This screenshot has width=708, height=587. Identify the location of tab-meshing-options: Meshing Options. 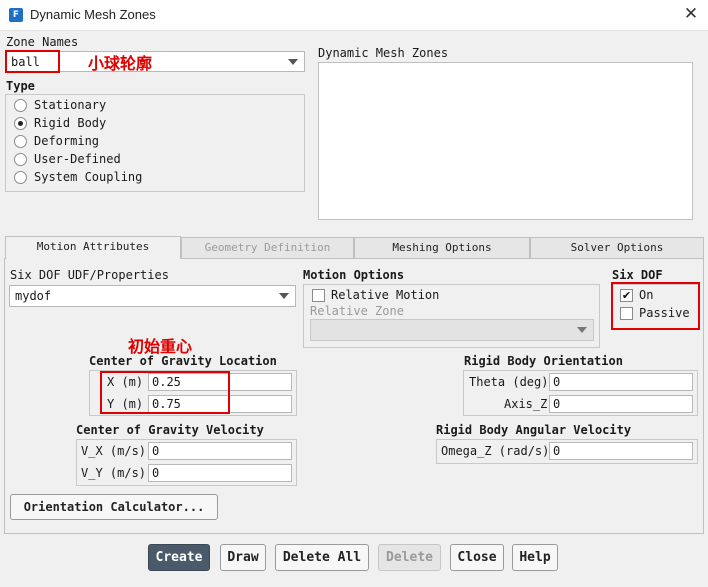
(442, 248).